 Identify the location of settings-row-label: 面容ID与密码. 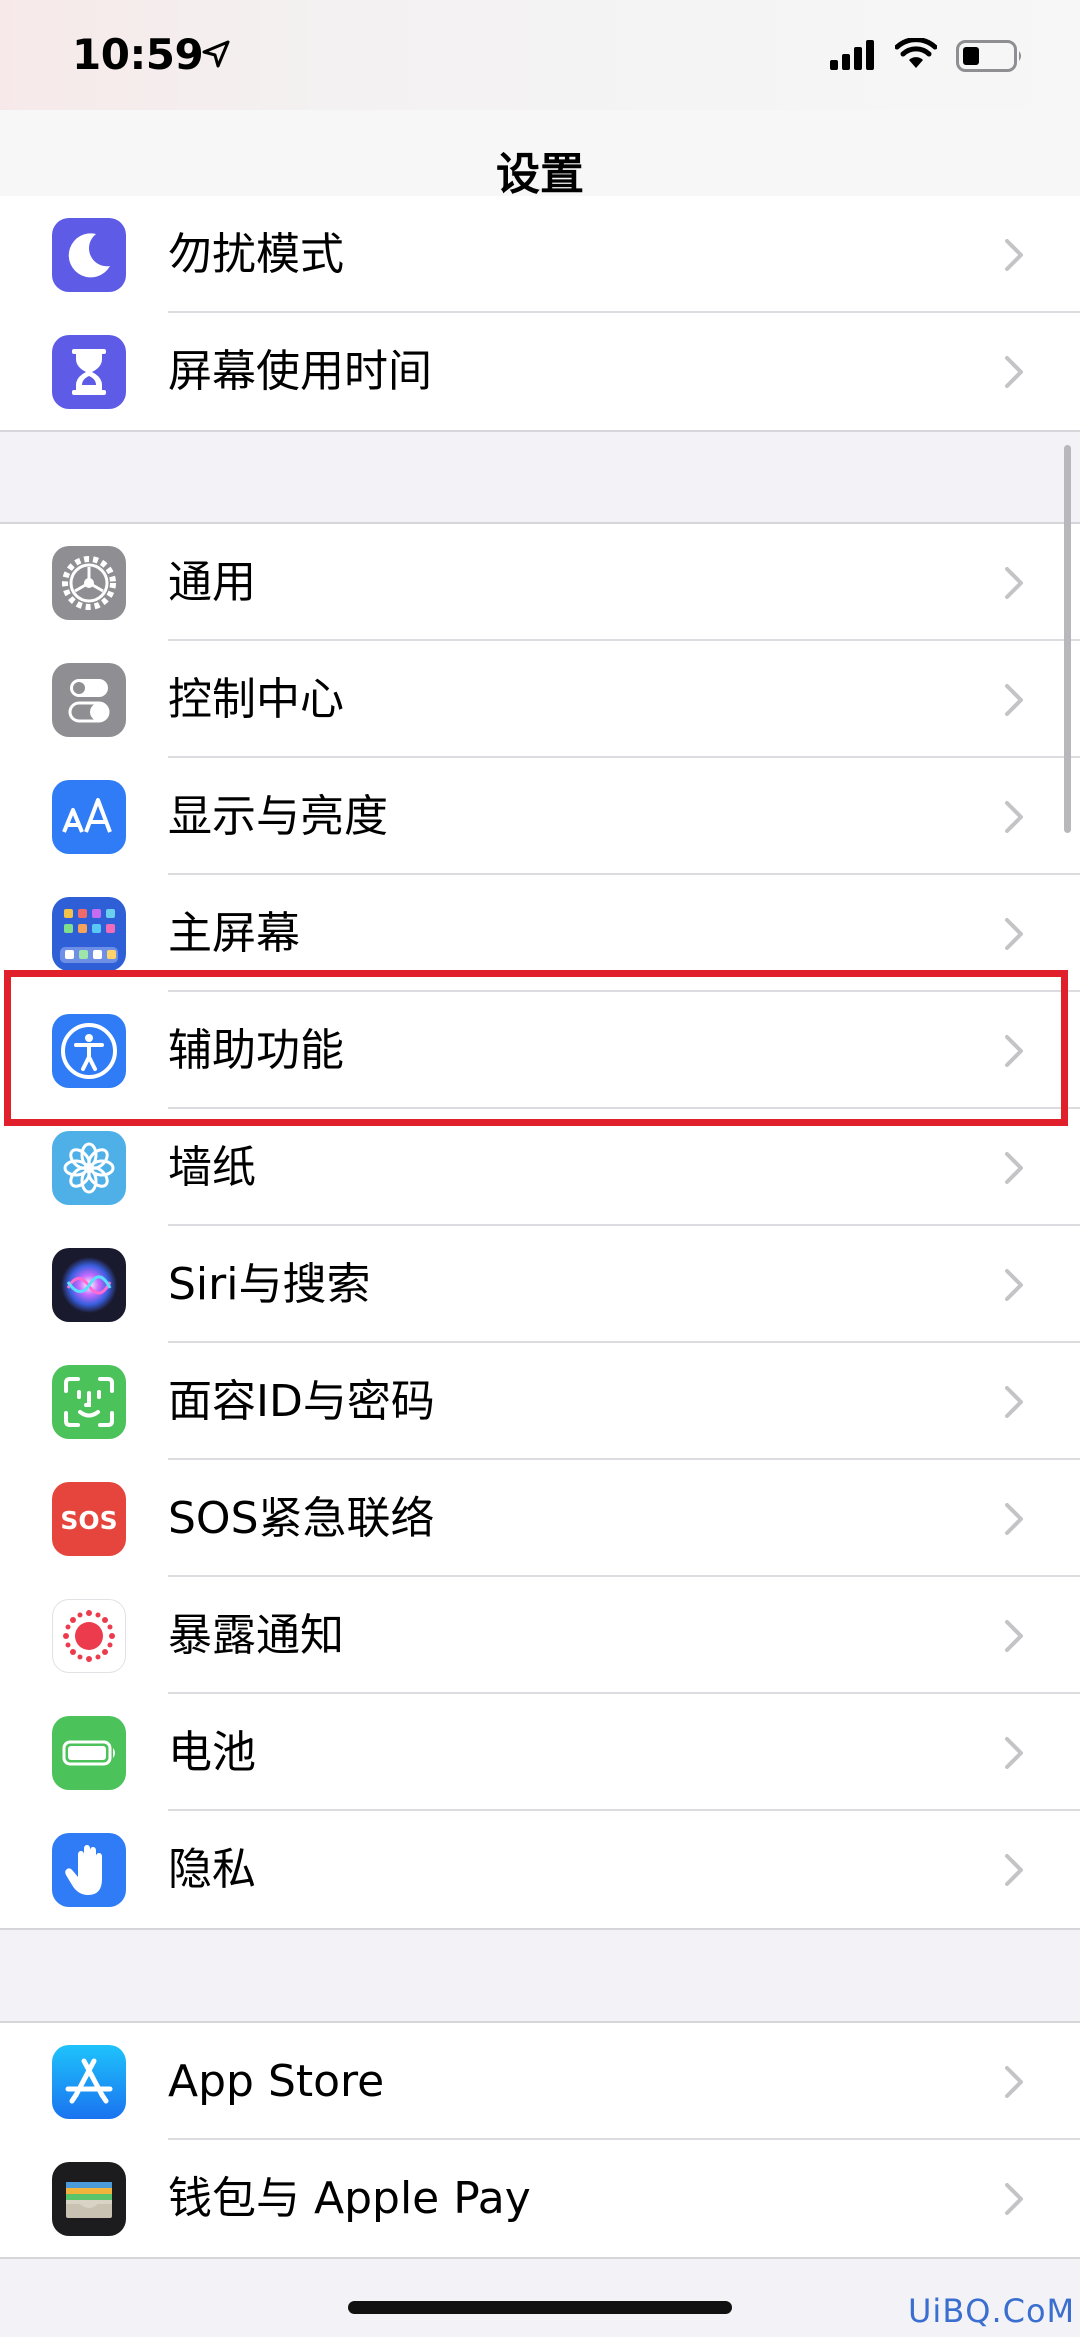
(301, 1401).